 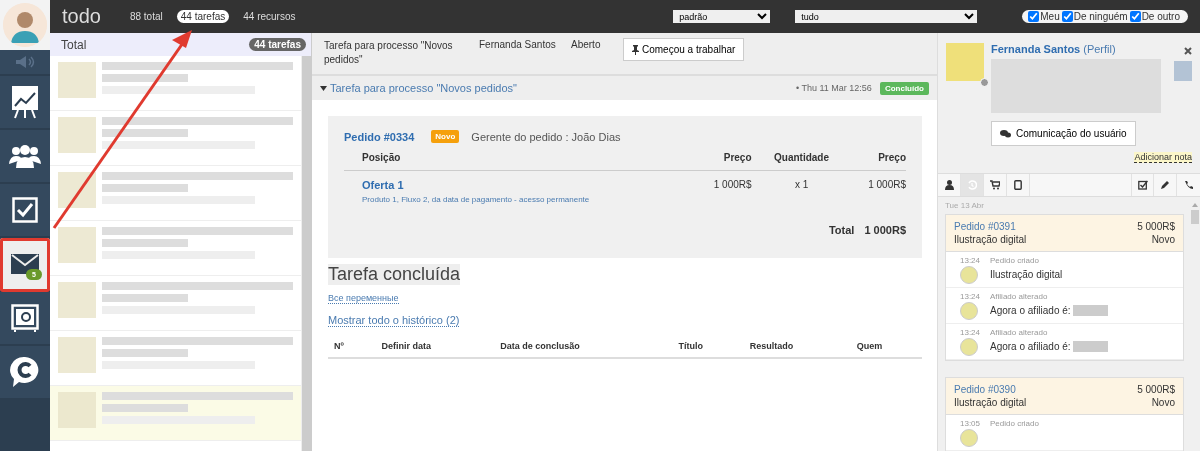 What do you see at coordinates (972, 185) in the screenshot?
I see `history-icon` at bounding box center [972, 185].